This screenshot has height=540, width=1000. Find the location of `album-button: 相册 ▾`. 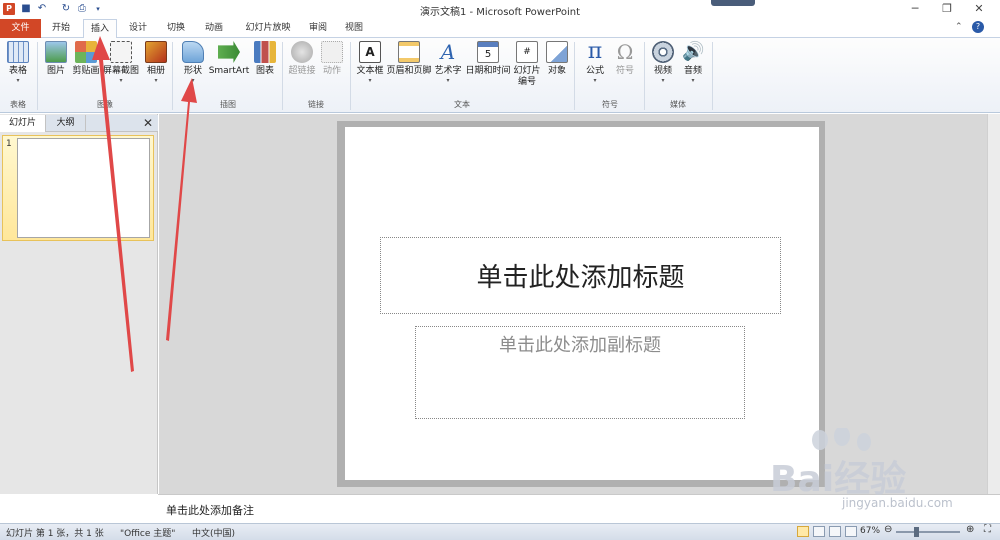

album-button: 相册 ▾ is located at coordinates (156, 69).